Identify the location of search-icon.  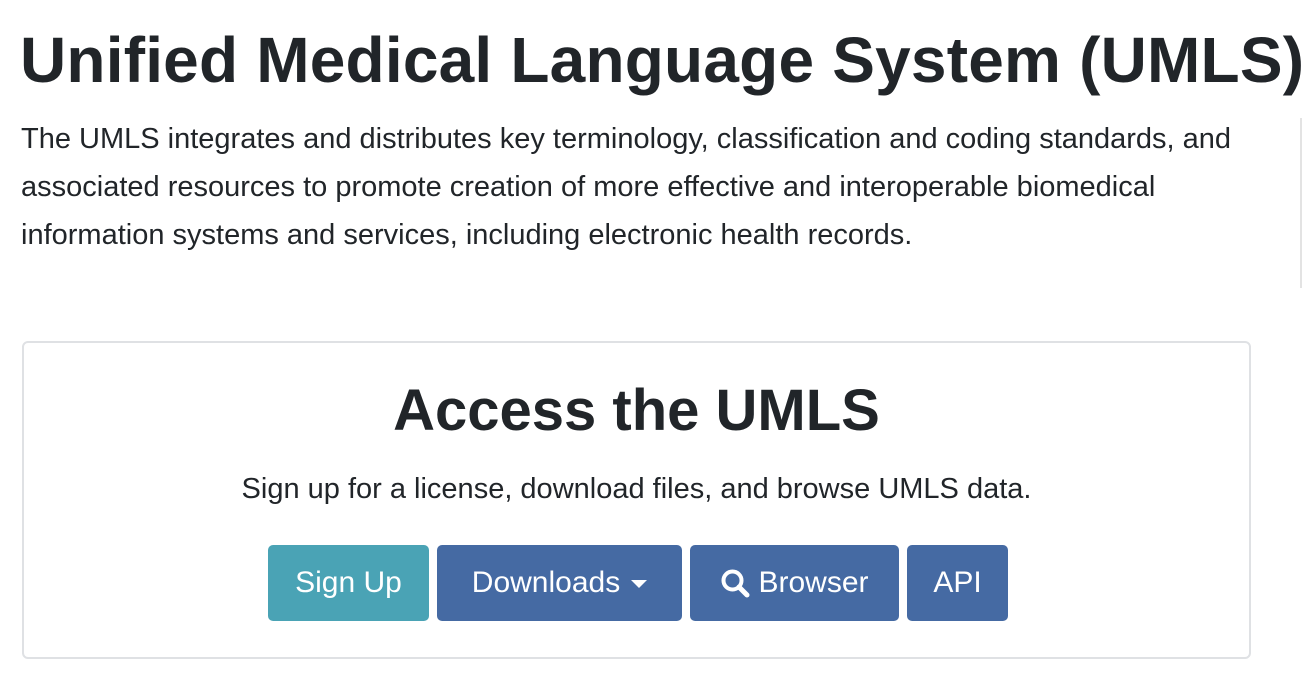
(735, 583).